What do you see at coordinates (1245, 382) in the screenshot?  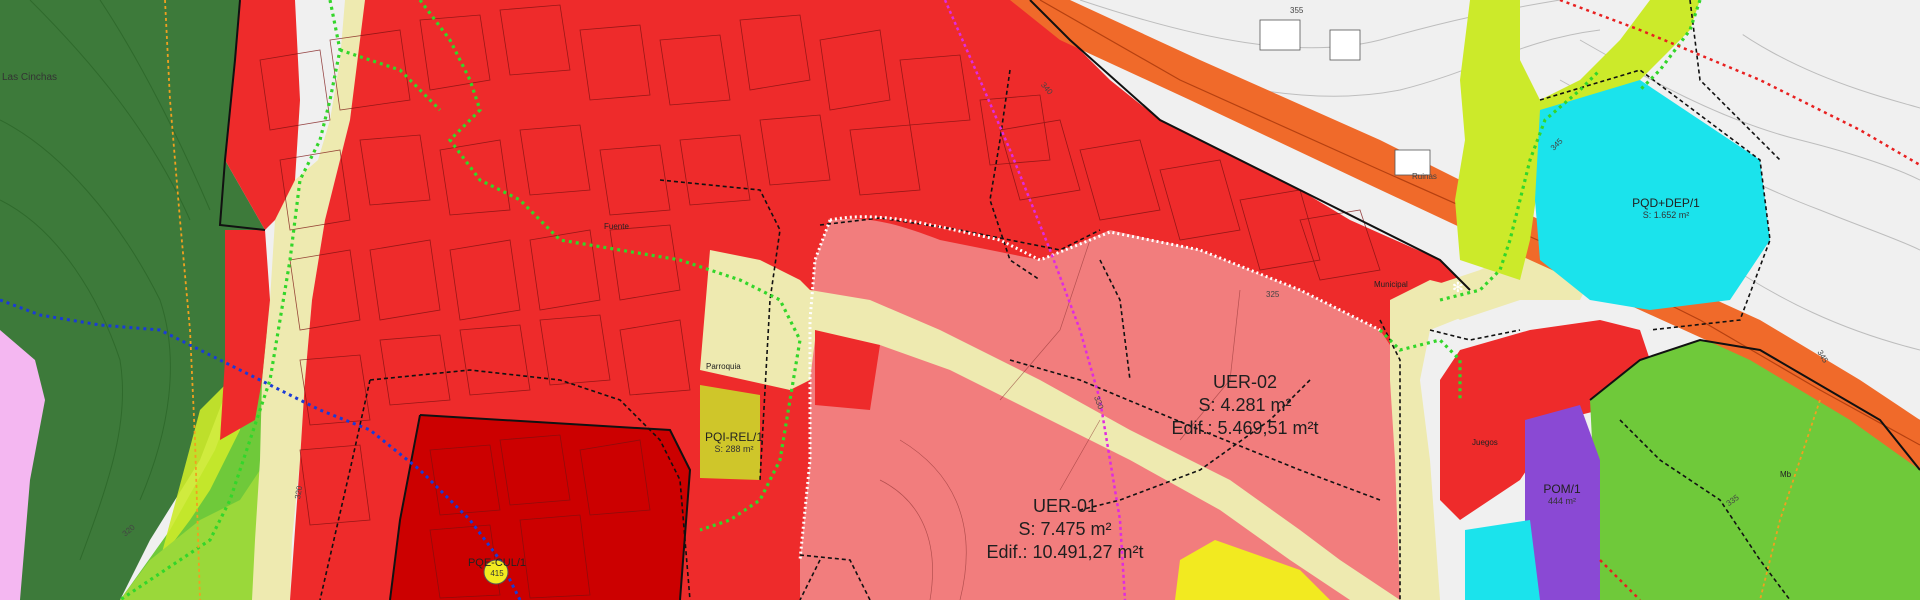 I see `zone-uer02-name: UER-02` at bounding box center [1245, 382].